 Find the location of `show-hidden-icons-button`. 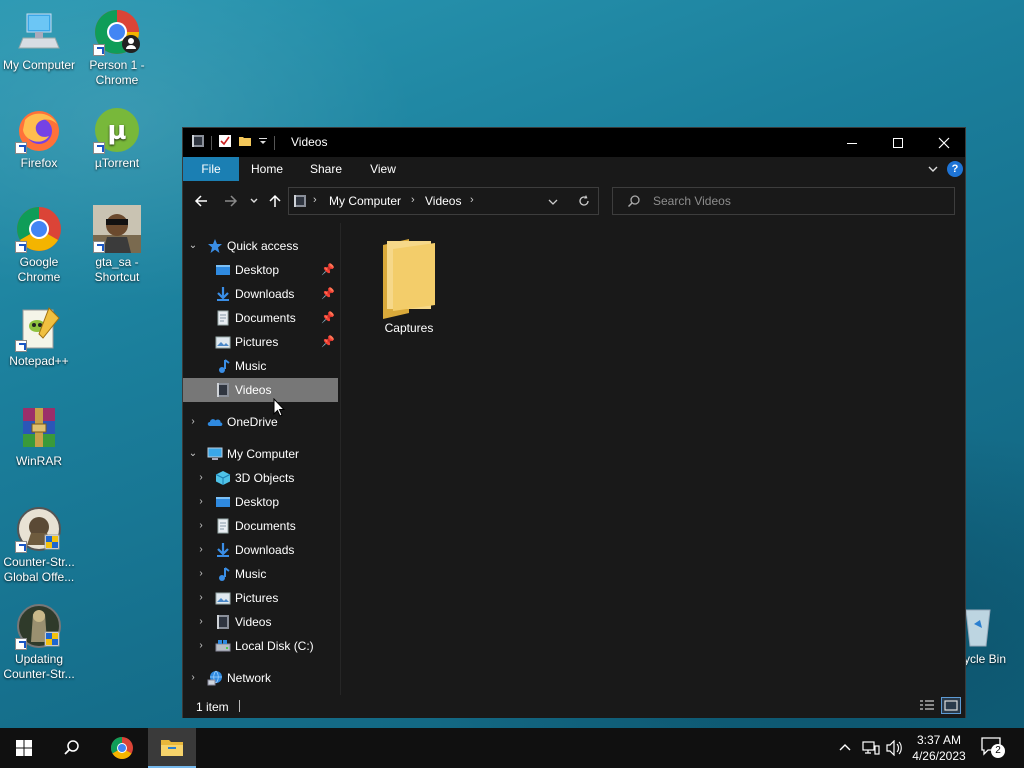

show-hidden-icons-button is located at coordinates (845, 748).